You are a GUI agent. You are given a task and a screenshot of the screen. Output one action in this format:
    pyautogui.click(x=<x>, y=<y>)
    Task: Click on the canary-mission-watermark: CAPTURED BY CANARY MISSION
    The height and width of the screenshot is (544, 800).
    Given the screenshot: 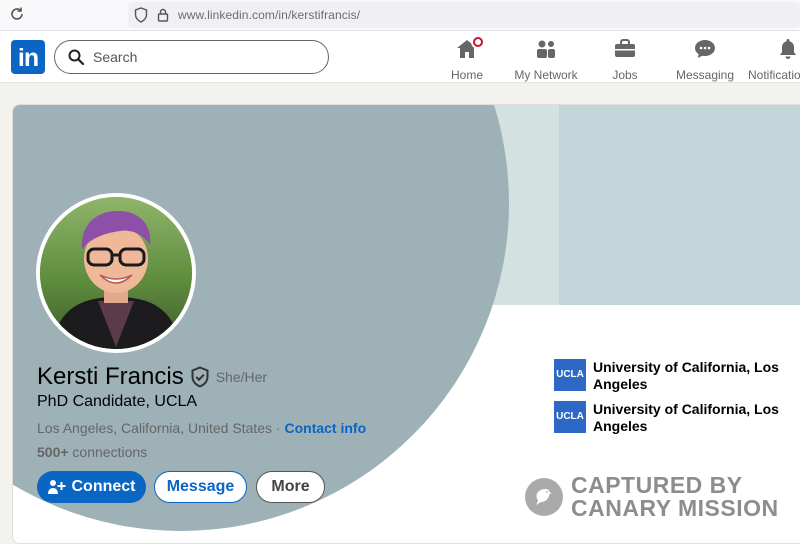 What is the action you would take?
    pyautogui.click(x=652, y=497)
    